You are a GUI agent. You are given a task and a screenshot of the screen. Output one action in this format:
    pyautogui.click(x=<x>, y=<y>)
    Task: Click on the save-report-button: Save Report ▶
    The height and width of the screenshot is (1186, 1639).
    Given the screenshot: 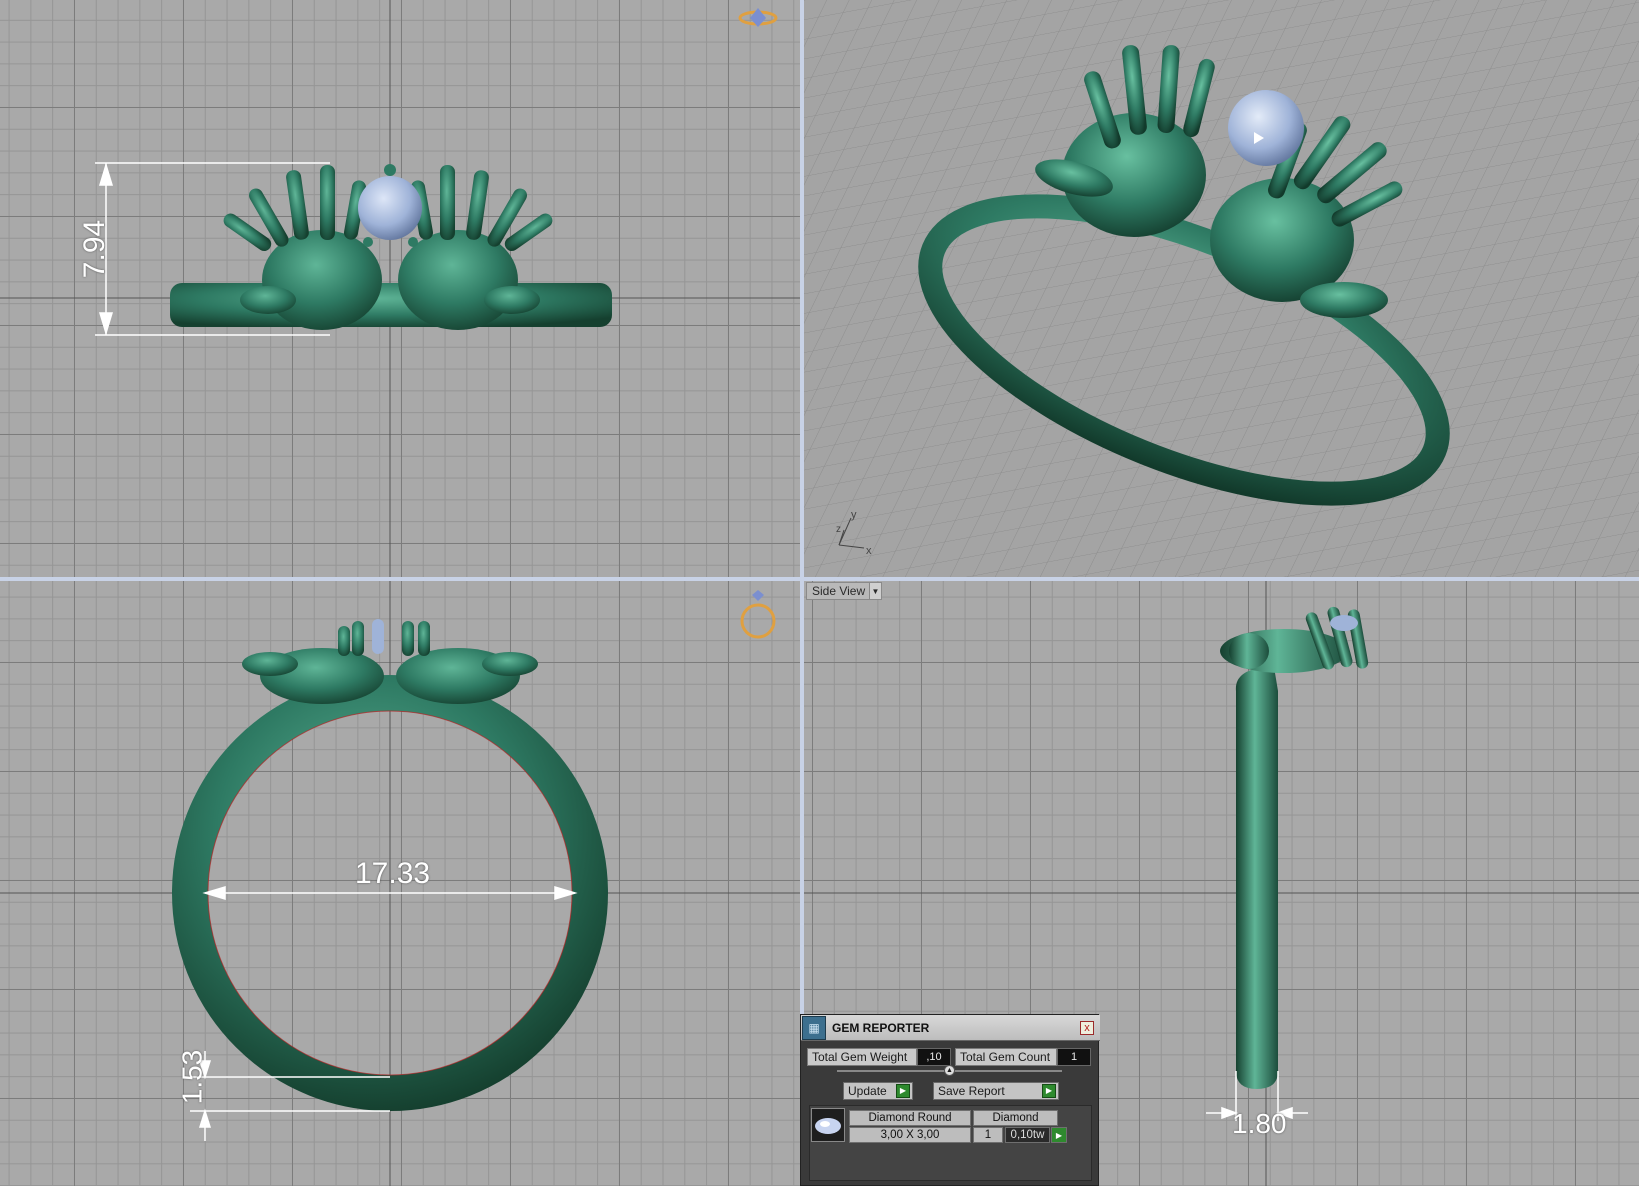 What is the action you would take?
    pyautogui.click(x=996, y=1091)
    